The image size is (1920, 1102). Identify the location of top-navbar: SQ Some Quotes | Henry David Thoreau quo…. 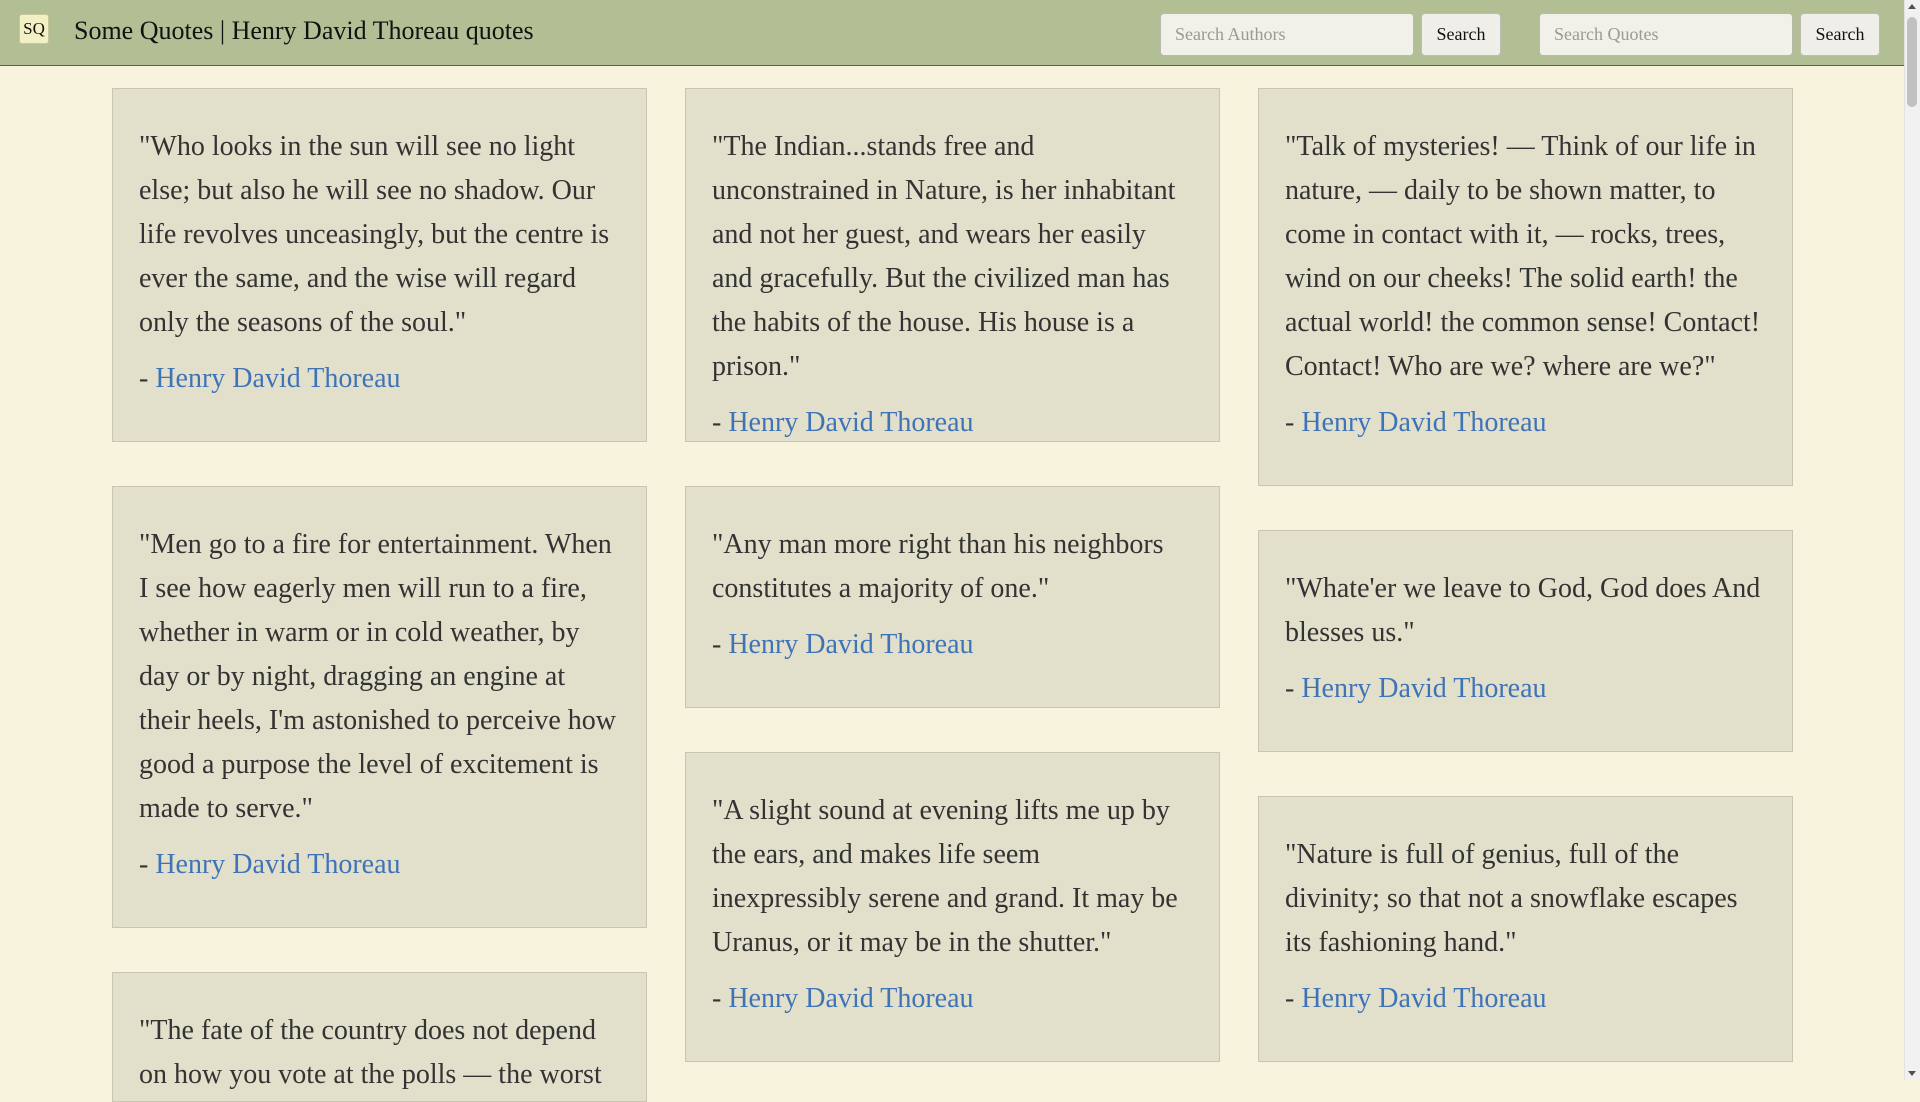
(952, 33).